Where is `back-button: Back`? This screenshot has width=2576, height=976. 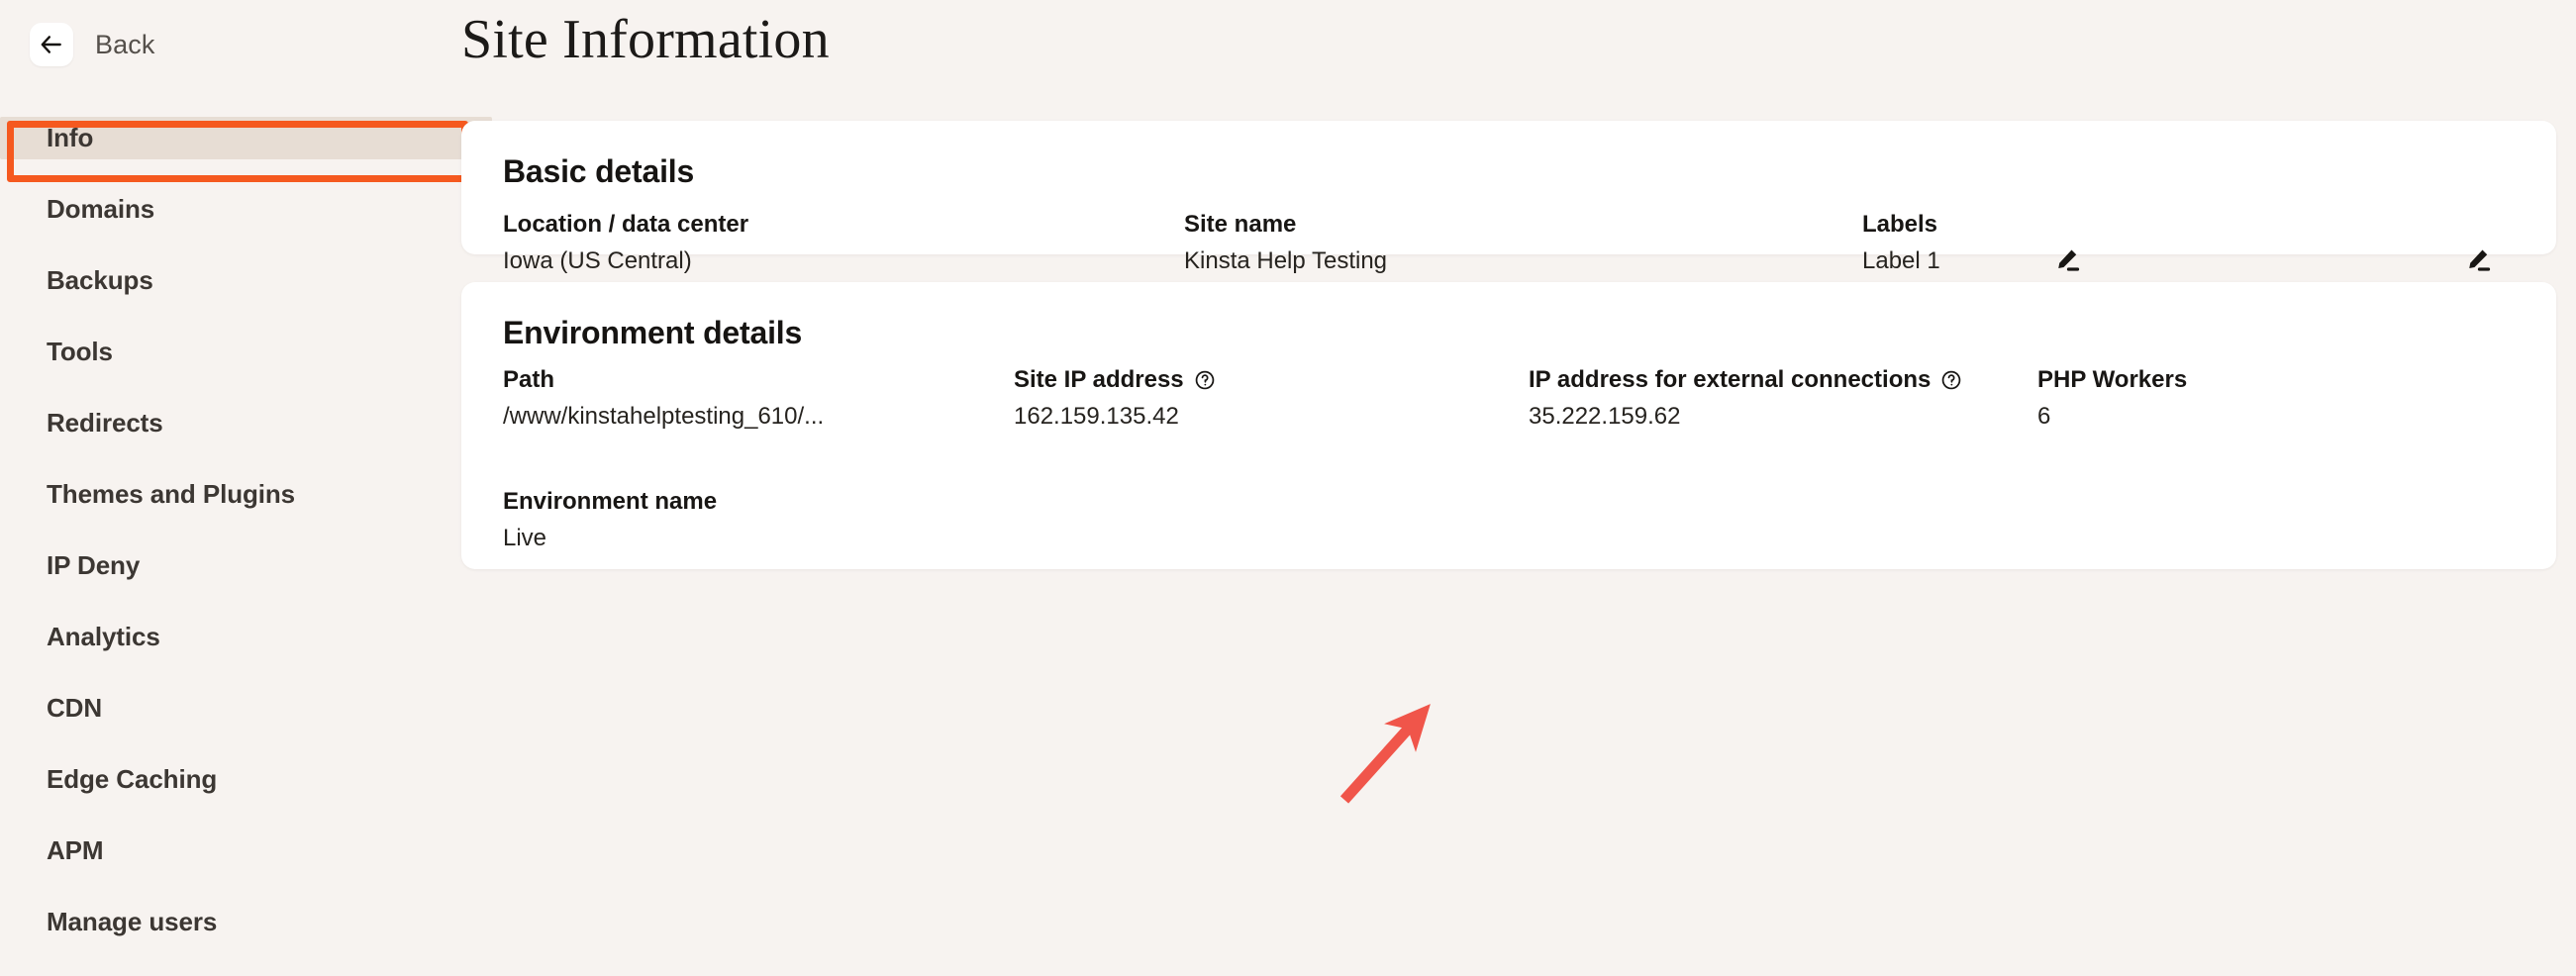 back-button: Back is located at coordinates (92, 44).